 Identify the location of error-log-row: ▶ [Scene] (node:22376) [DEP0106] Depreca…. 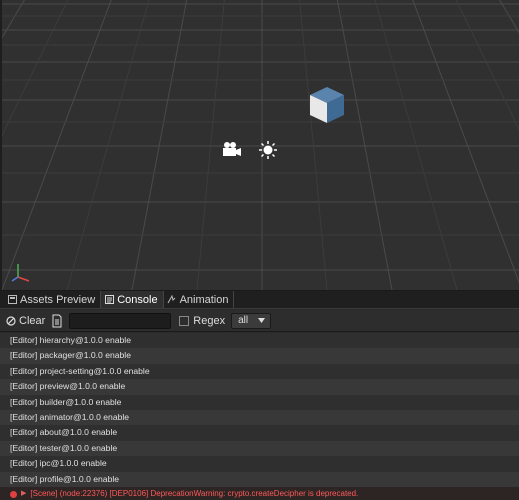
(259, 493).